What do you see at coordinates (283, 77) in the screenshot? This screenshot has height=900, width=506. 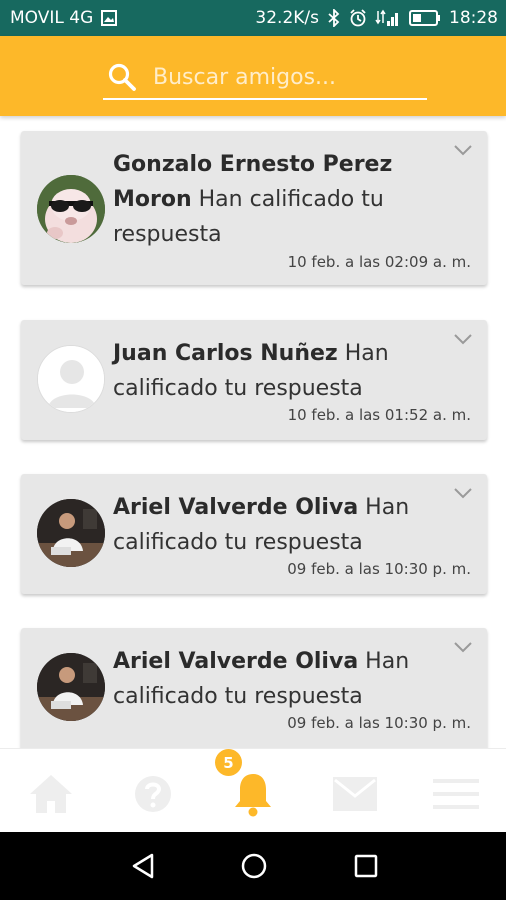 I see `search-input` at bounding box center [283, 77].